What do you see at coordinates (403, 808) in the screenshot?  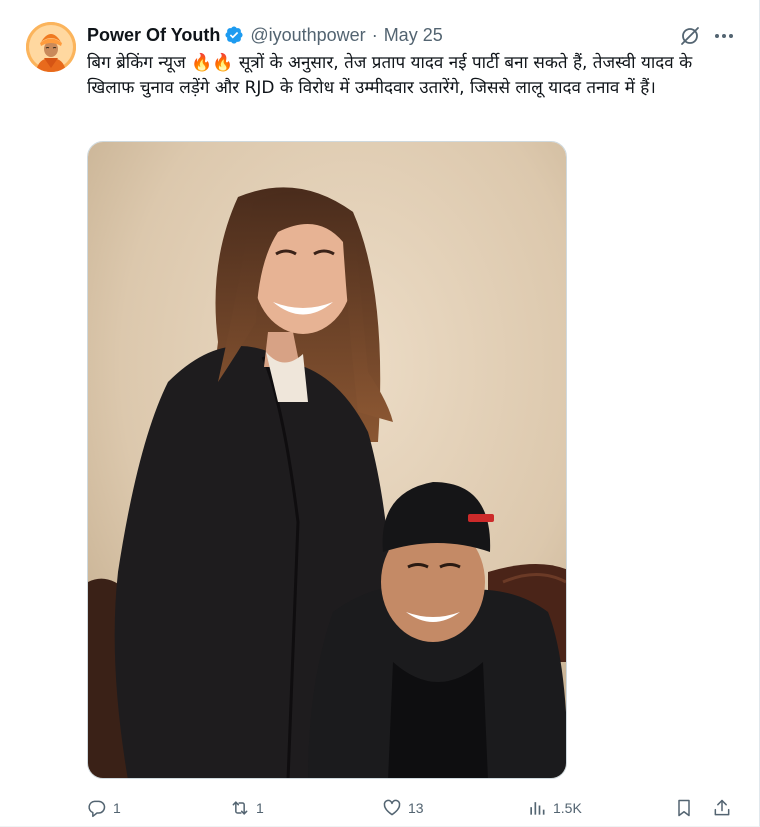 I see `like-button: 13` at bounding box center [403, 808].